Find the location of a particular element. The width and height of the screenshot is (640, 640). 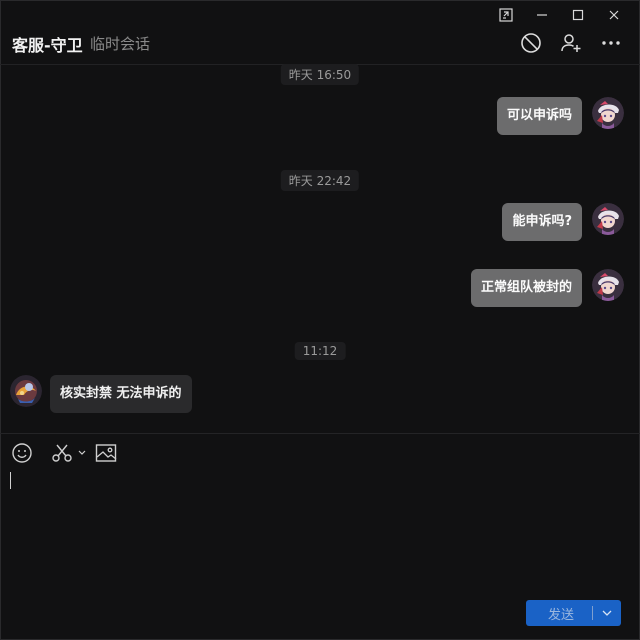

message-outgoing: 正常组队被封的 is located at coordinates (547, 288).